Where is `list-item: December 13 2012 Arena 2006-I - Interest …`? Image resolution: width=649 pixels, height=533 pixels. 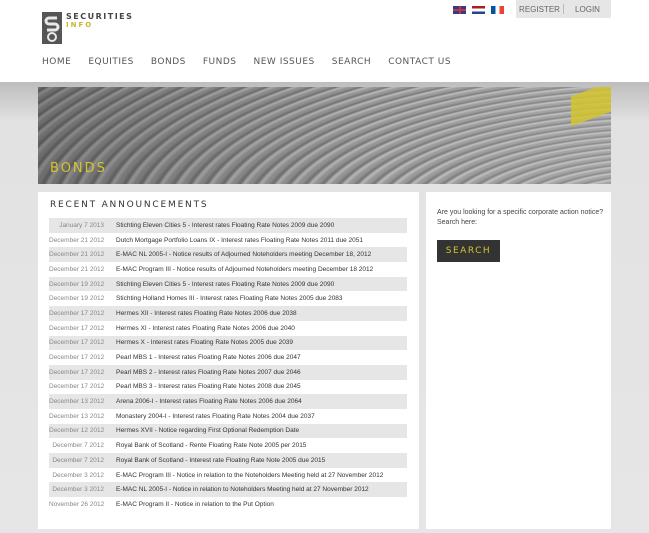 list-item: December 13 2012 Arena 2006-I - Interest … is located at coordinates (228, 401).